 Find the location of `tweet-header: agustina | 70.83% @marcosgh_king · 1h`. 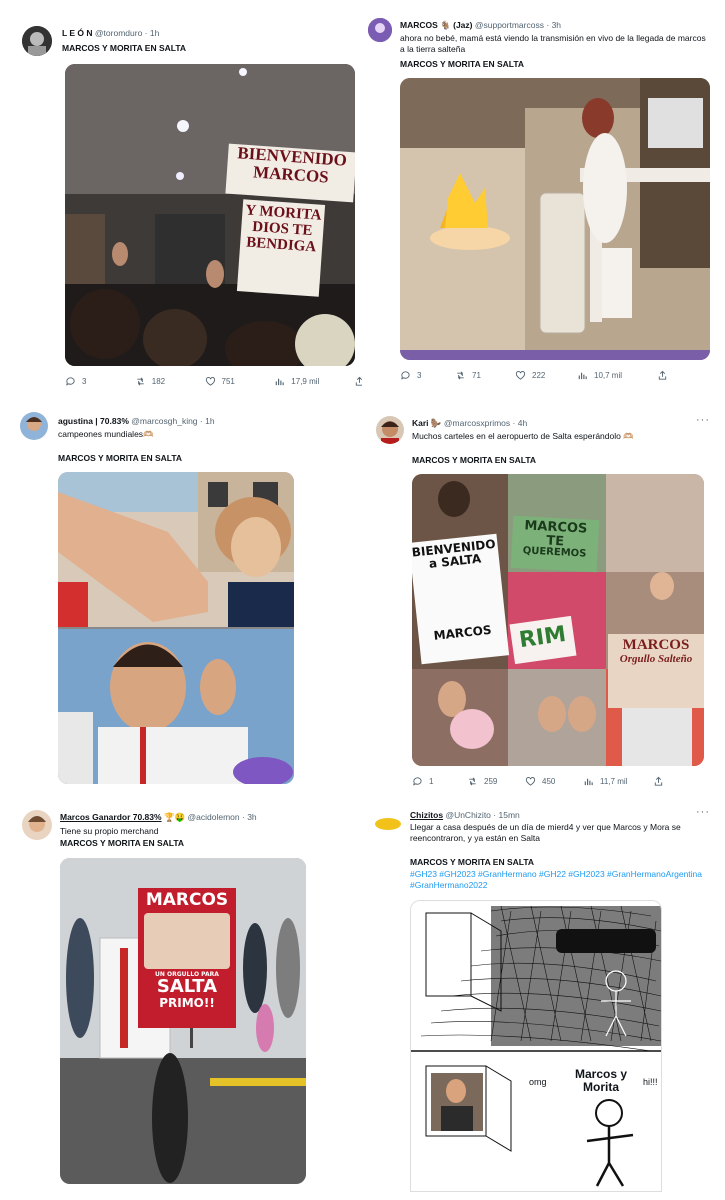

tweet-header: agustina | 70.83% @marcosgh_king · 1h is located at coordinates (136, 421).